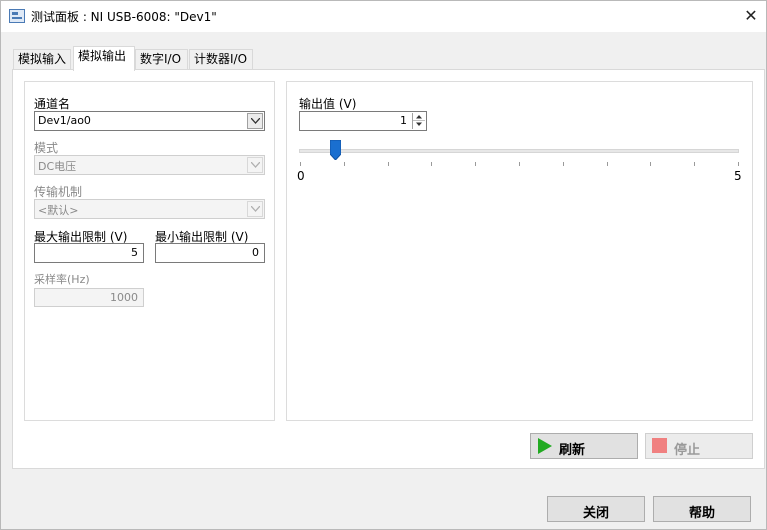 The image size is (767, 530). I want to click on sample-rate-label: 采样率(Hz), so click(62, 279).